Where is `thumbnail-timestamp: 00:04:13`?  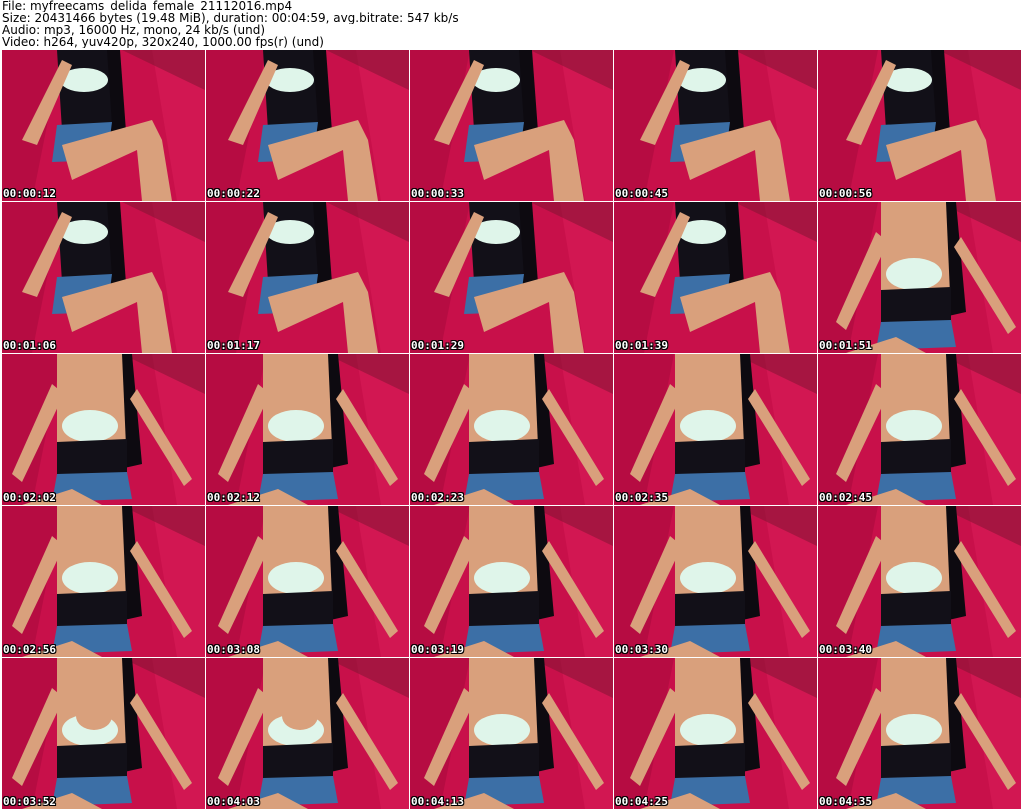 thumbnail-timestamp: 00:04:13 is located at coordinates (437, 801).